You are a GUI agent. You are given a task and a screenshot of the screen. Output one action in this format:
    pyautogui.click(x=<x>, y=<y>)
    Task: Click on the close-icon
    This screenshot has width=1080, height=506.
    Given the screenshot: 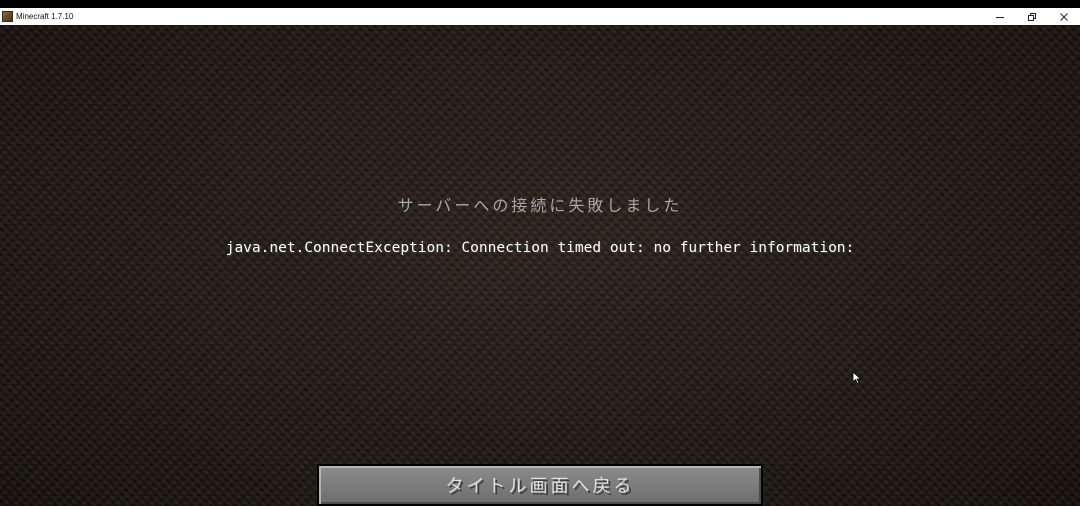 What is the action you would take?
    pyautogui.click(x=1064, y=16)
    